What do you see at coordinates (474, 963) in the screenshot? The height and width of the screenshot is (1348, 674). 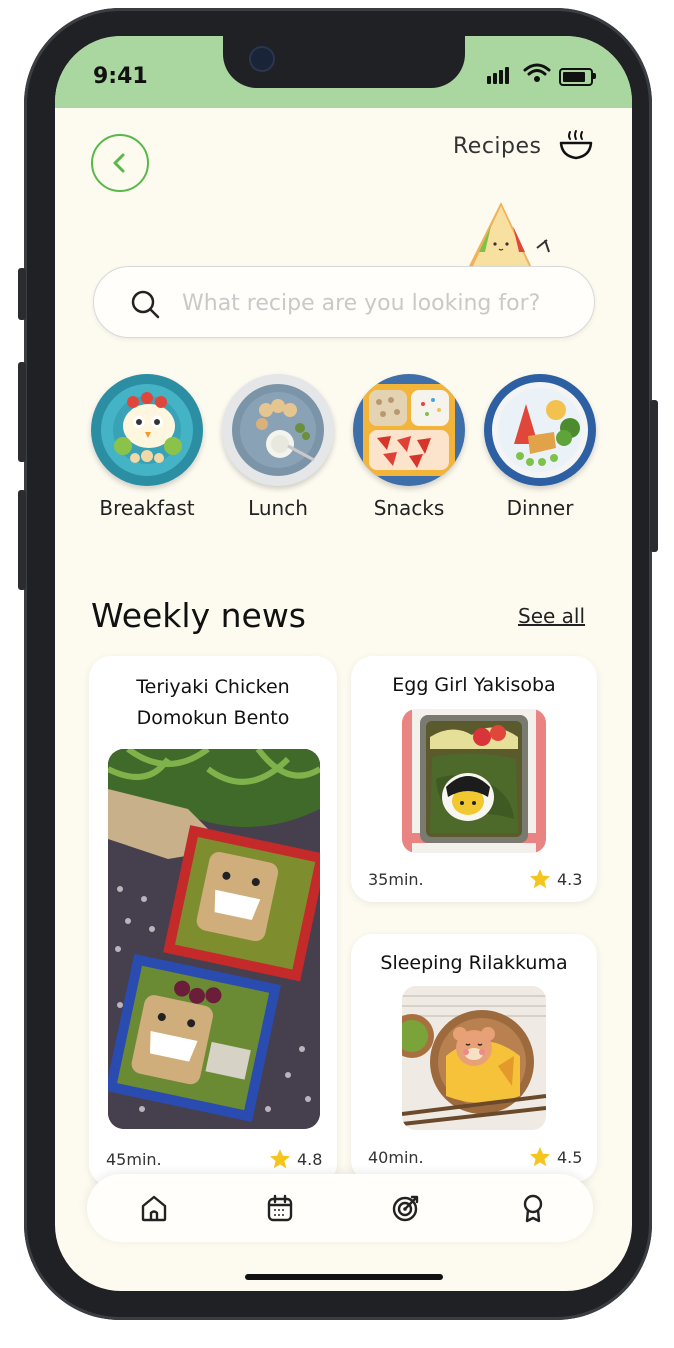 I see `recipe-title: Sleeping Rilakkuma` at bounding box center [474, 963].